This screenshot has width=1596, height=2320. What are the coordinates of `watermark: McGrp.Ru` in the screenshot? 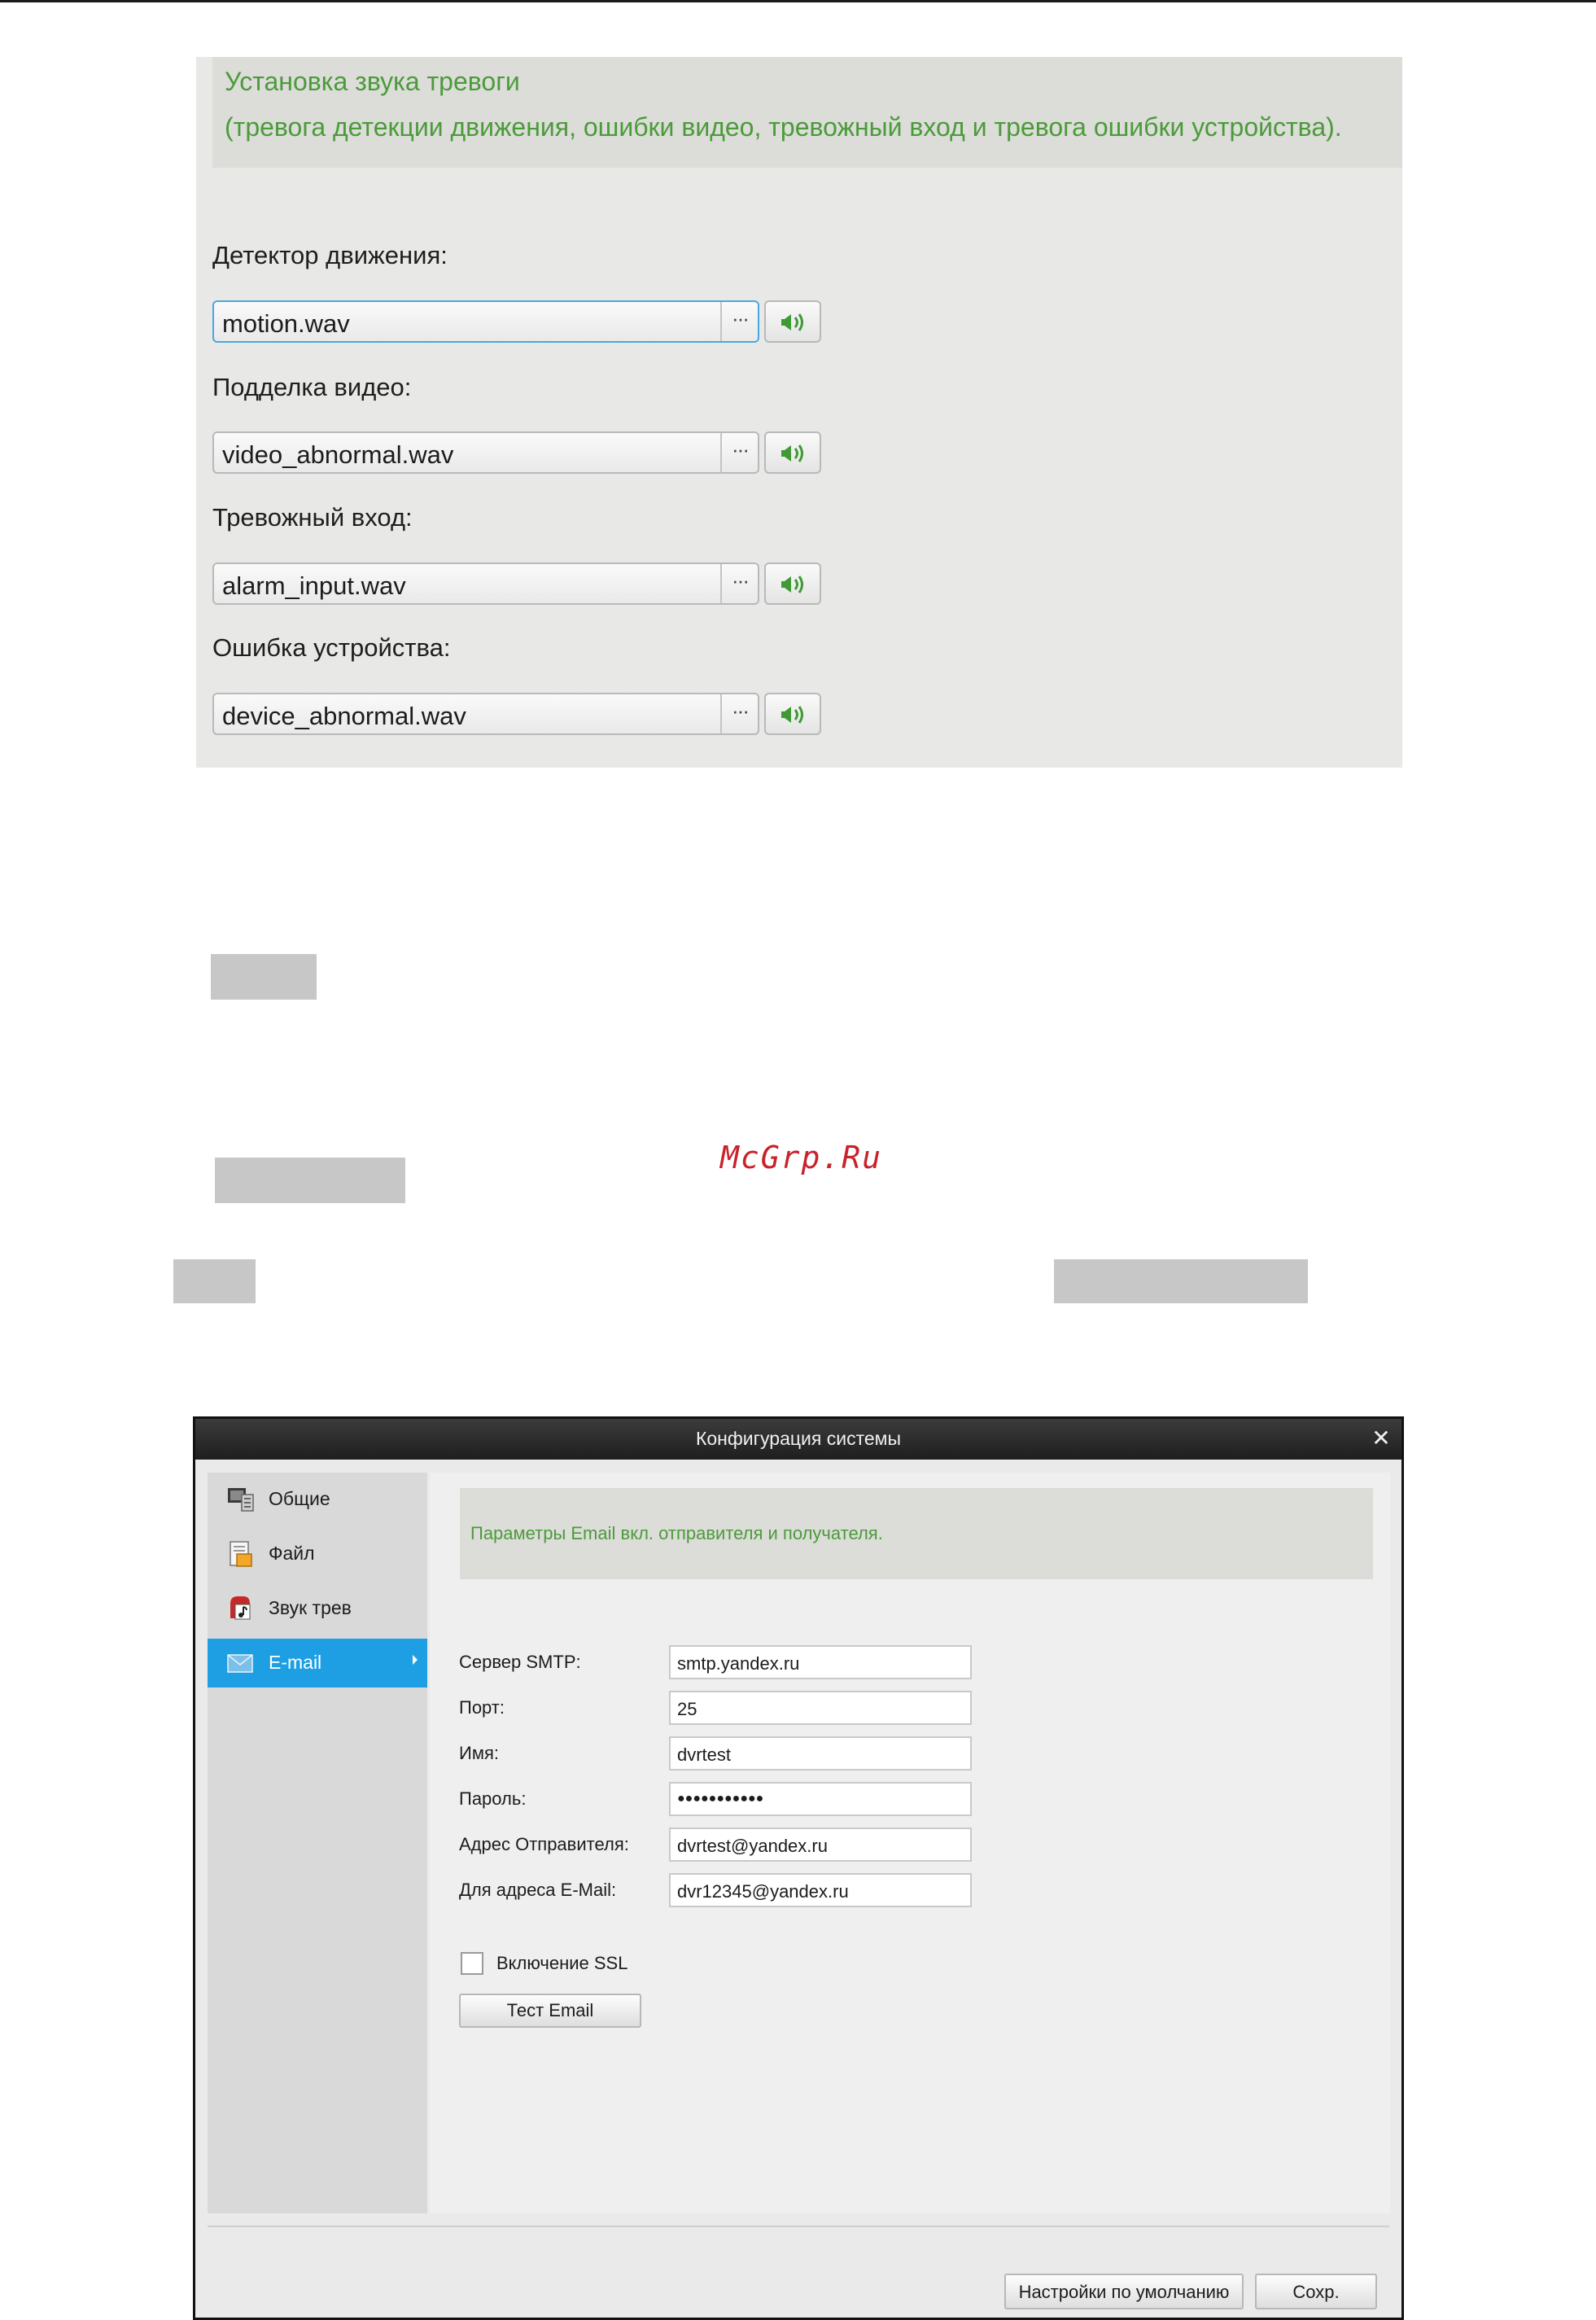 It's located at (802, 1157).